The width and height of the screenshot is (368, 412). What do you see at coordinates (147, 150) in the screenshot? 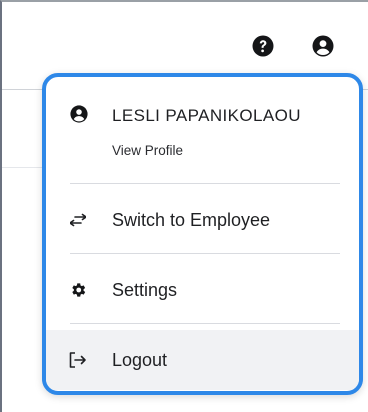
I see `view-profile-link: View Profile` at bounding box center [147, 150].